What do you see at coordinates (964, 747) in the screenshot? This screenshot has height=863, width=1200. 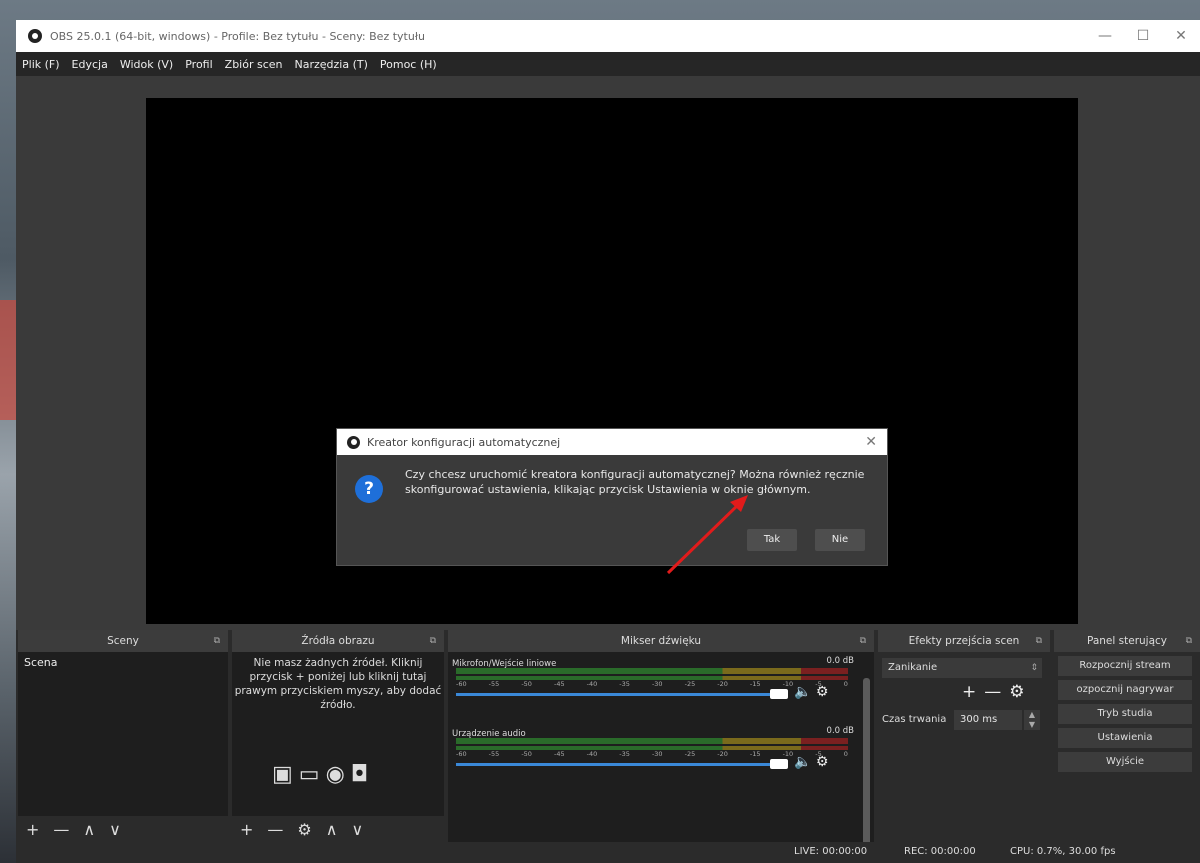 I see `transitions-body: Zanikanie ⇕ +—⚙ Czas trwania 300 ms ▲ ▼` at bounding box center [964, 747].